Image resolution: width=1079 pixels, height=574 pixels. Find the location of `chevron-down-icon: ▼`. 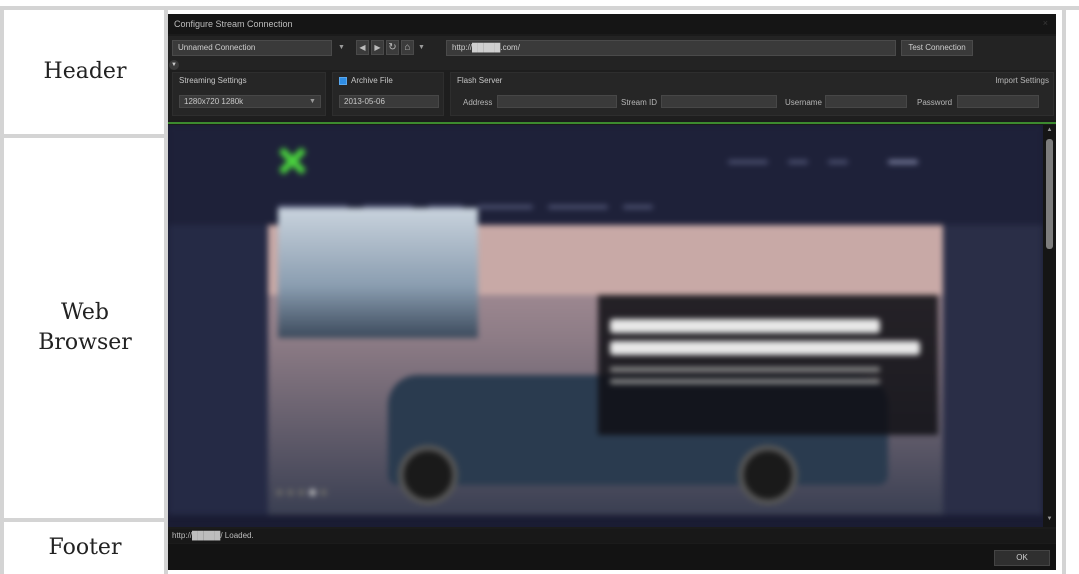

chevron-down-icon: ▼ is located at coordinates (341, 47).